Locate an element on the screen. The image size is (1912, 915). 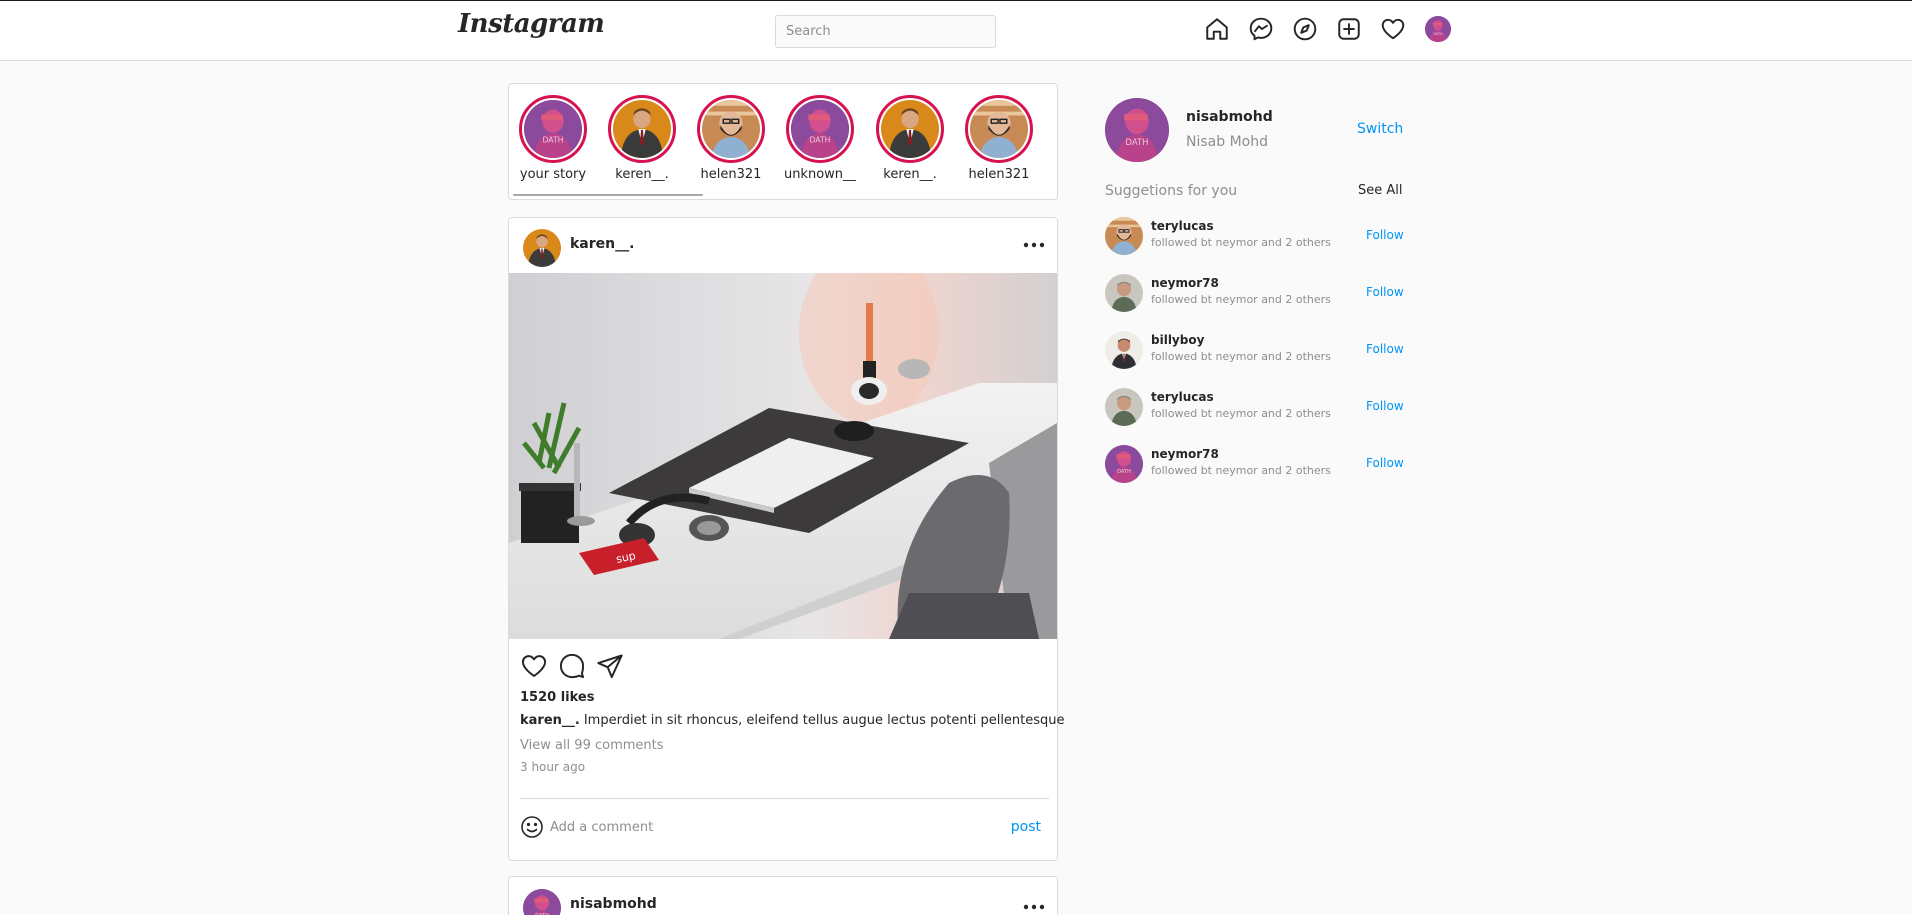
avatar is located at coordinates (1438, 29).